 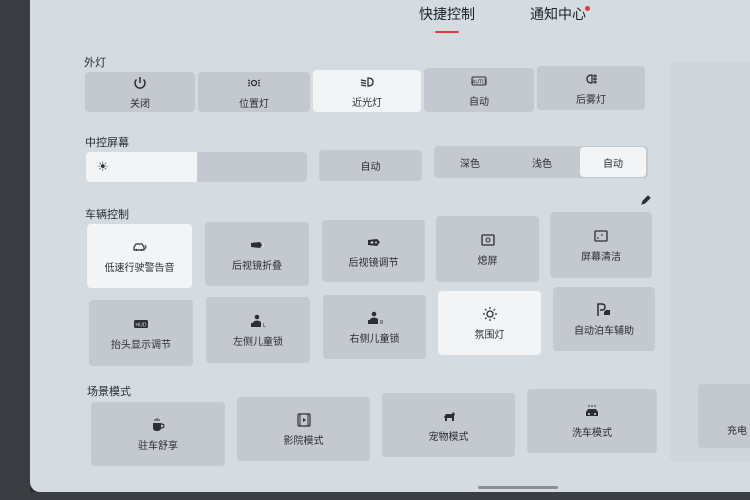 I want to click on theme-option-light: 浅色, so click(x=542, y=162).